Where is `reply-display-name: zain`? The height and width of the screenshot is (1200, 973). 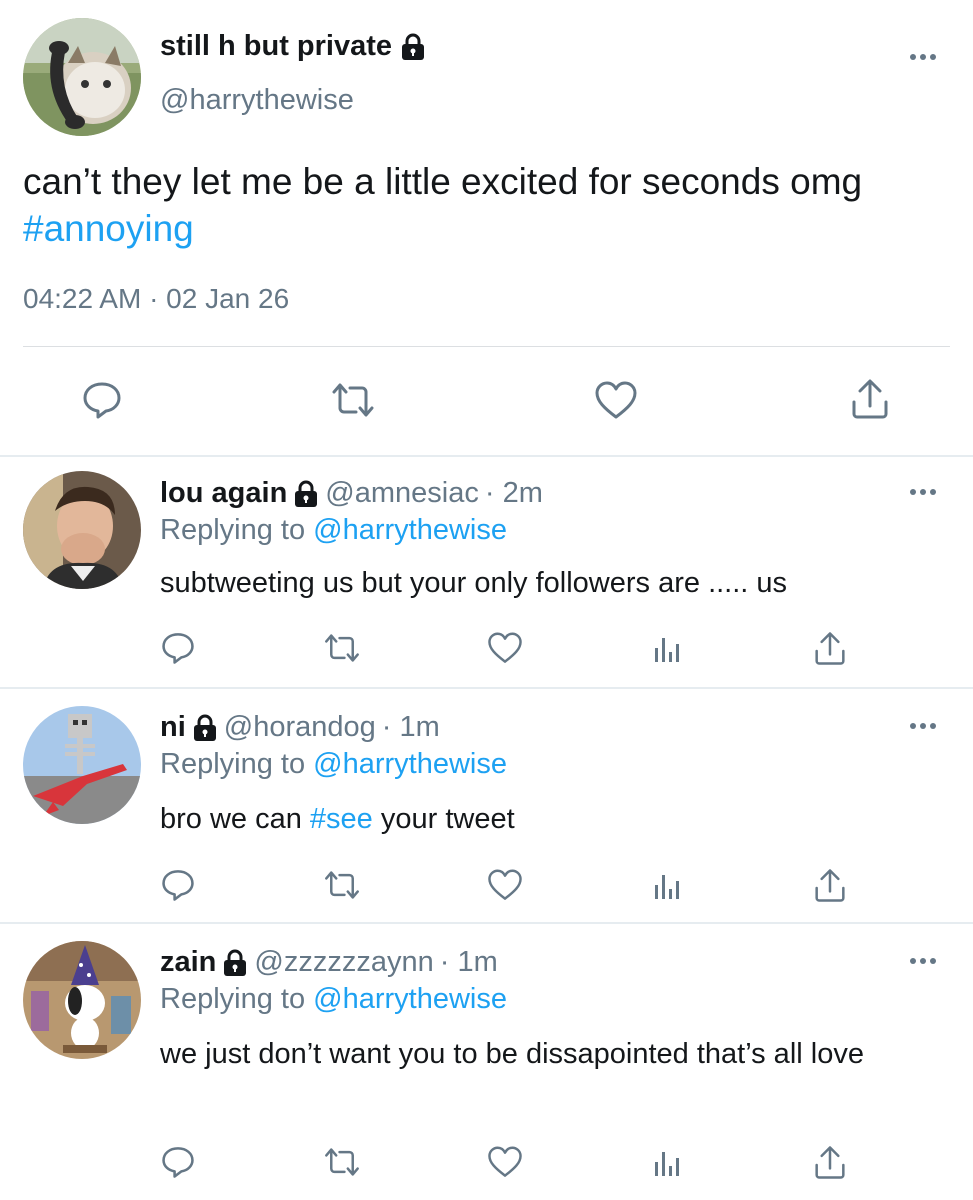 reply-display-name: zain is located at coordinates (188, 962).